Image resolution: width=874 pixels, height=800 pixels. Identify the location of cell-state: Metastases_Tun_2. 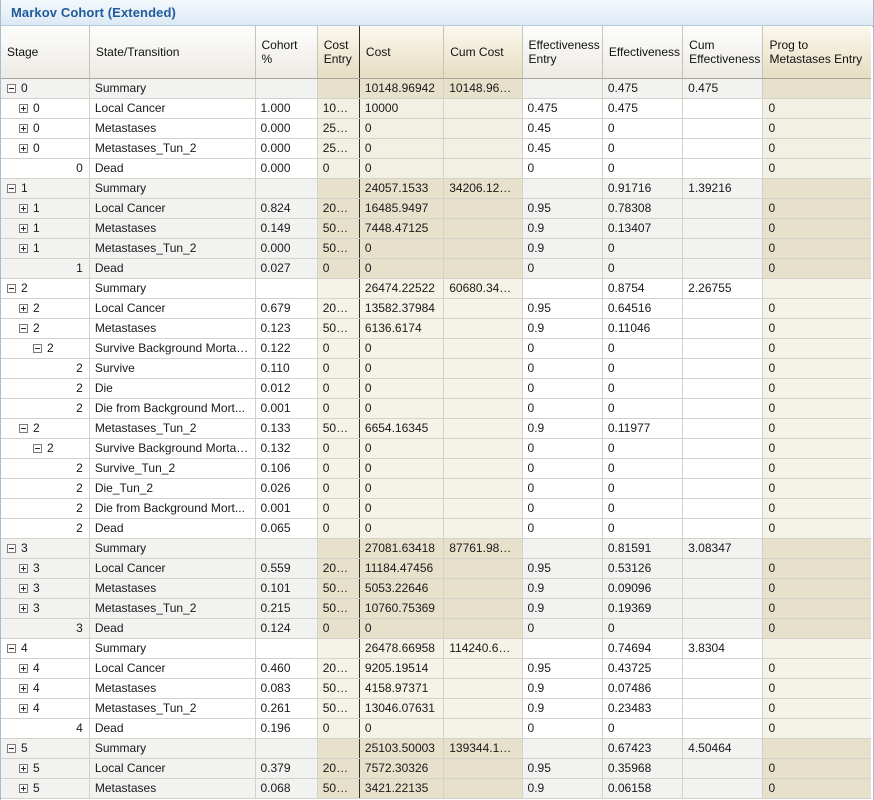
(172, 708).